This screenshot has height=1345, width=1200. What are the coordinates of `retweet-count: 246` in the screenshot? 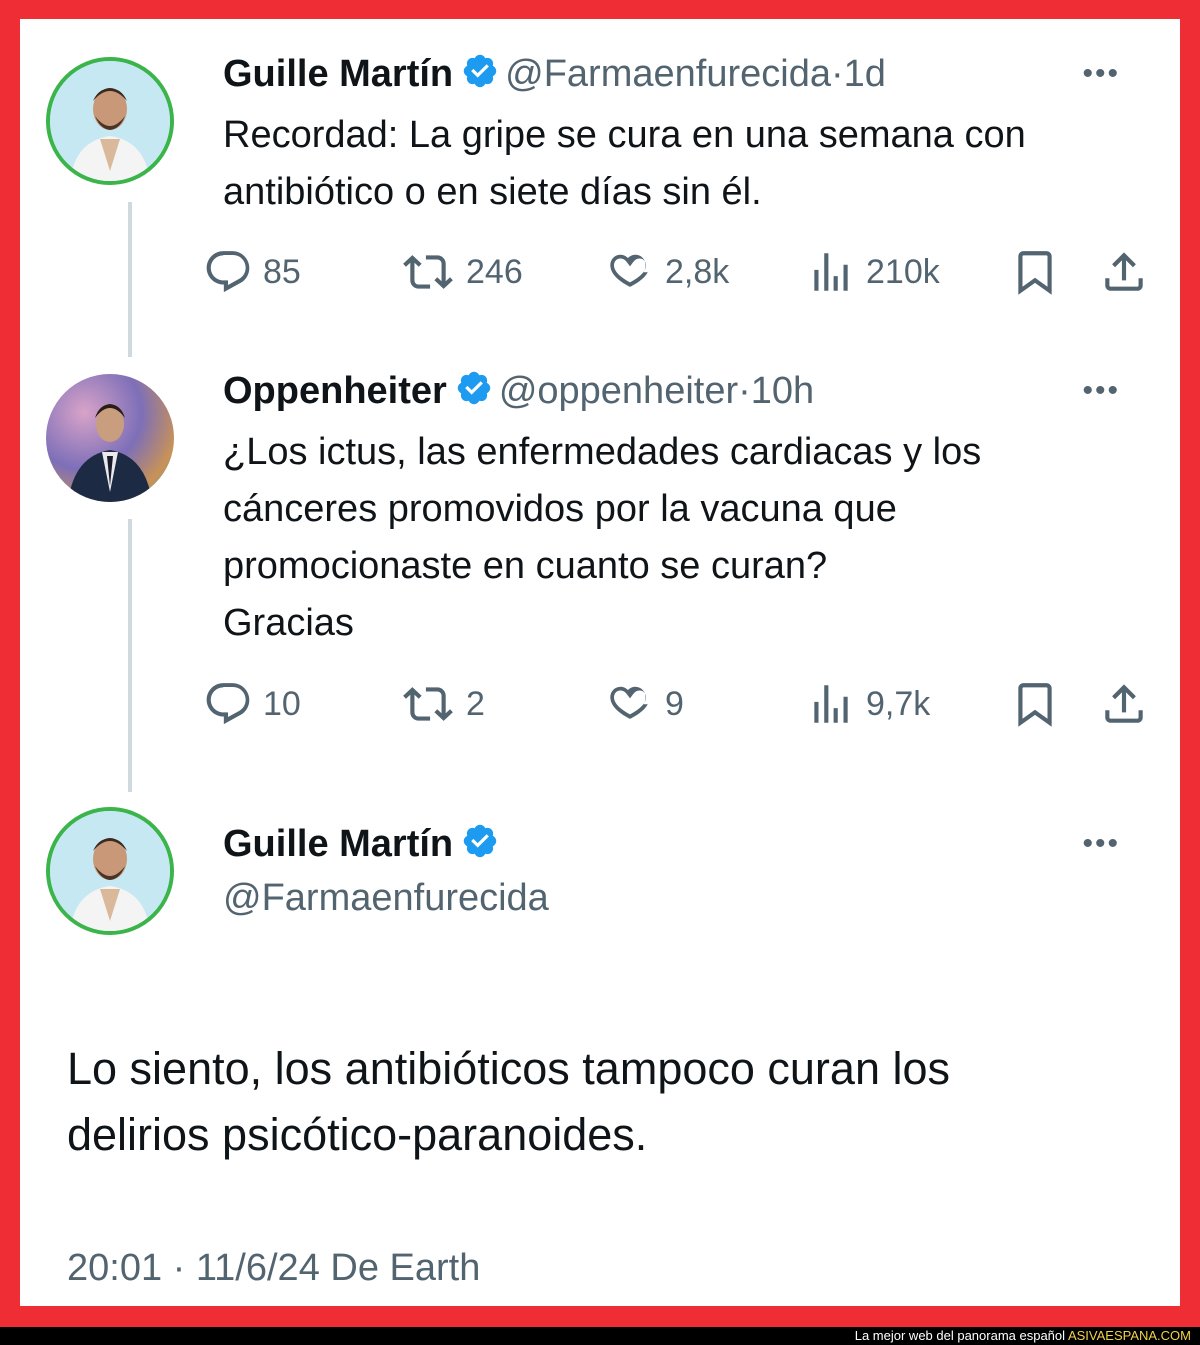 It's located at (494, 271).